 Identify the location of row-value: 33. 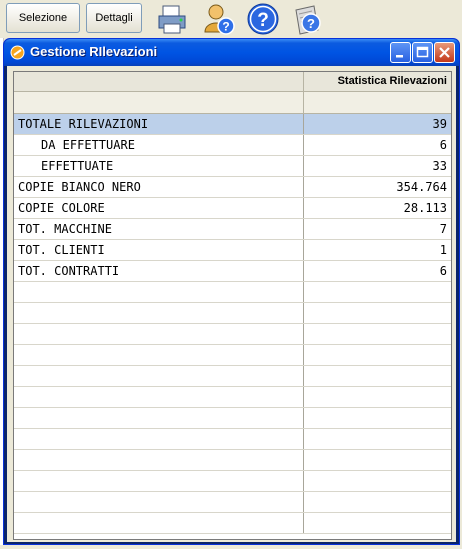
(439, 166).